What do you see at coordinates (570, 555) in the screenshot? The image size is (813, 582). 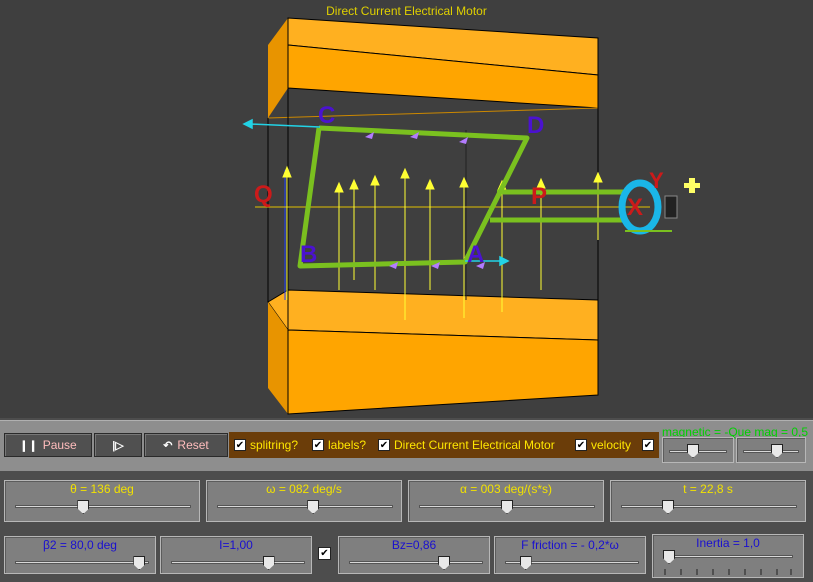 I see `friction-slider-box: F friction = - 0,2*ω` at bounding box center [570, 555].